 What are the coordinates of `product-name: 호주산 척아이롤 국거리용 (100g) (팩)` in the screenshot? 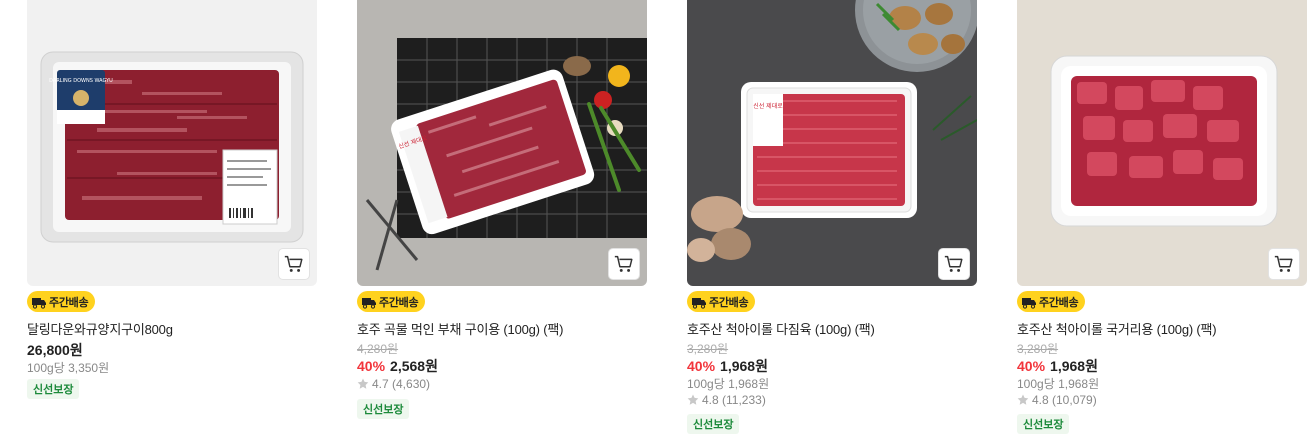 It's located at (1117, 328).